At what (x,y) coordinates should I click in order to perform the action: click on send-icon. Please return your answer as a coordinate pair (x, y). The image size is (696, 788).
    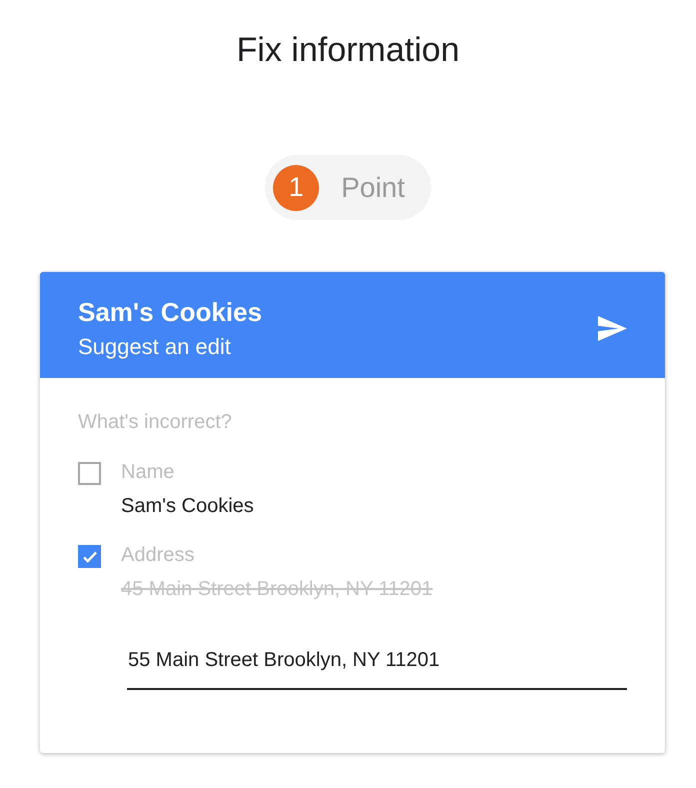
    Looking at the image, I should click on (612, 328).